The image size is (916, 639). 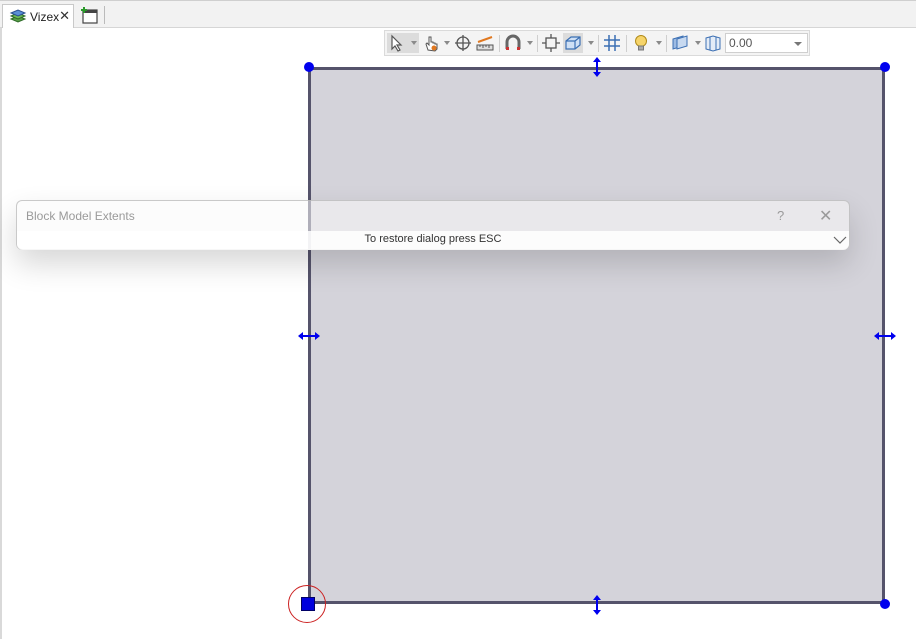 I want to click on snap-dropdown-icon, so click(x=530, y=43).